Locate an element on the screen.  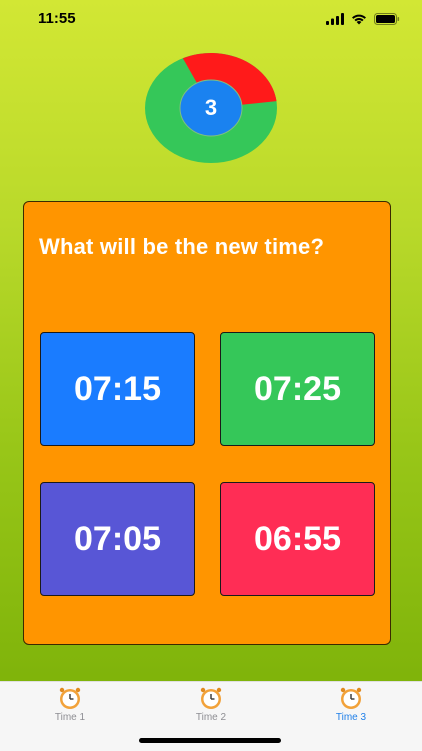
tab-label: Time 2 is located at coordinates (211, 717).